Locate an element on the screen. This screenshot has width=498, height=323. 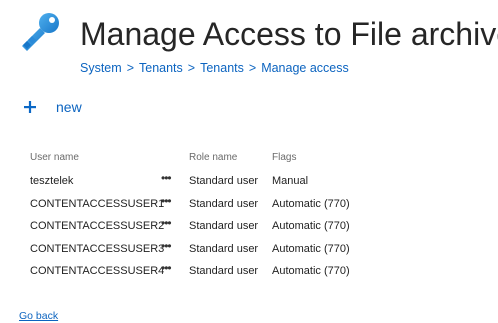
new-button-label: new is located at coordinates (69, 107).